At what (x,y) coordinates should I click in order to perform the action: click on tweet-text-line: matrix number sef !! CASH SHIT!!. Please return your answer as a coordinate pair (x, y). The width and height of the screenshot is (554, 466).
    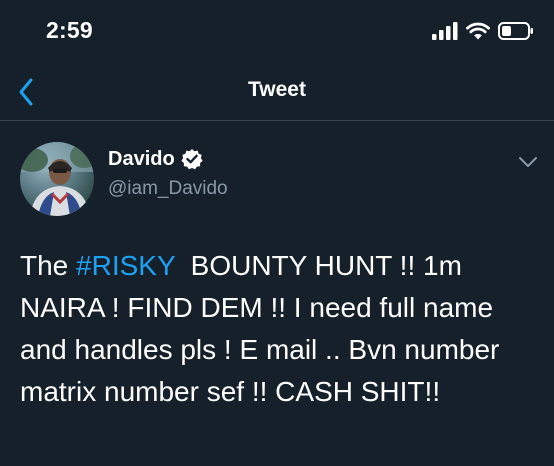
    Looking at the image, I should click on (230, 391).